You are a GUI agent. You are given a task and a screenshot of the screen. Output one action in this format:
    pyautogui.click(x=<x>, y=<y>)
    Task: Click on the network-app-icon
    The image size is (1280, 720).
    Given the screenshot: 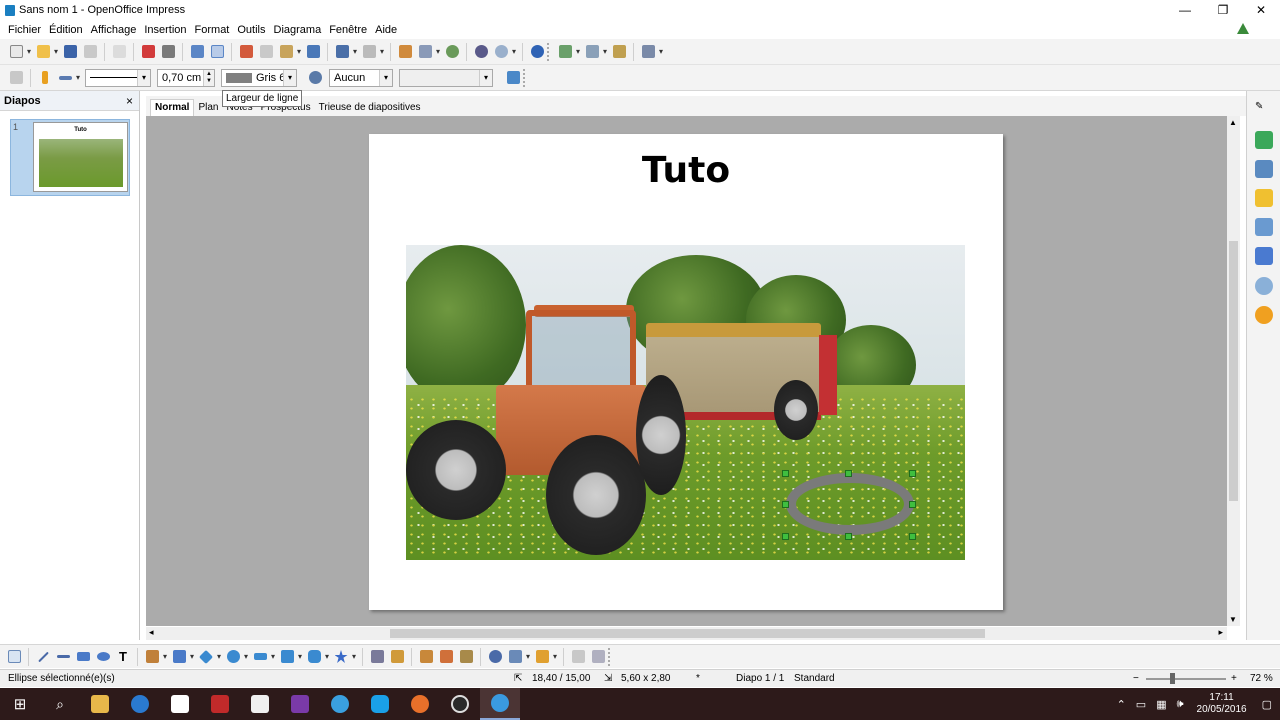 What is the action you would take?
    pyautogui.click(x=340, y=704)
    